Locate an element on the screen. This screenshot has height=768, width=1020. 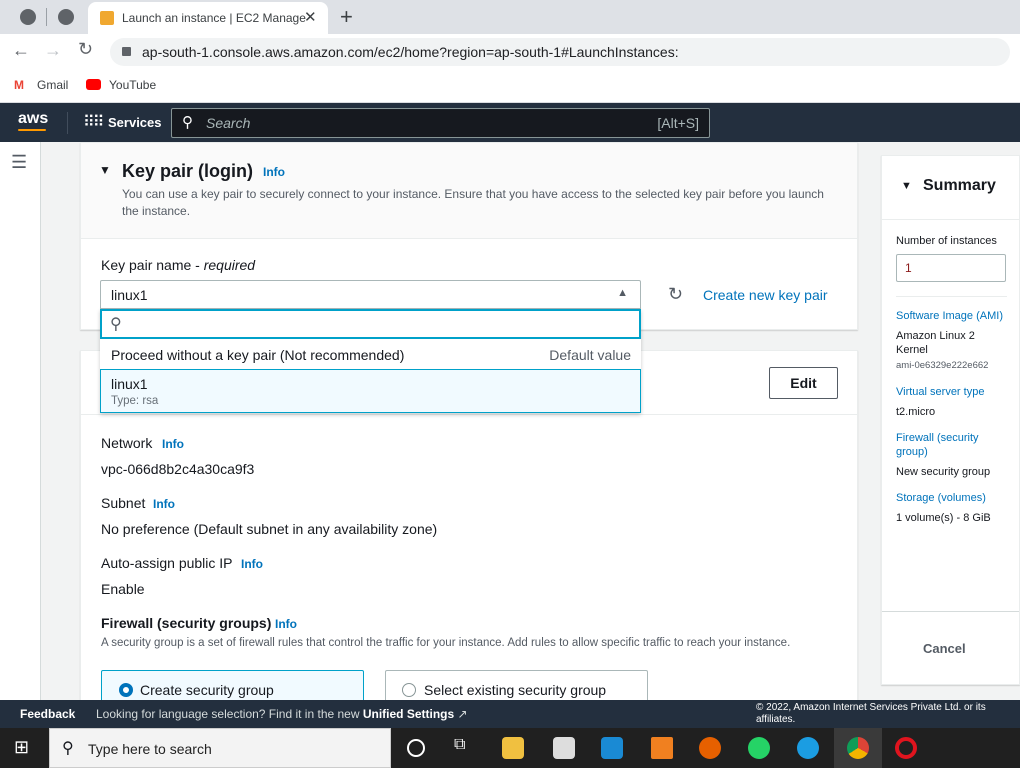
radio-selected-icon is located at coordinates (126, 690).